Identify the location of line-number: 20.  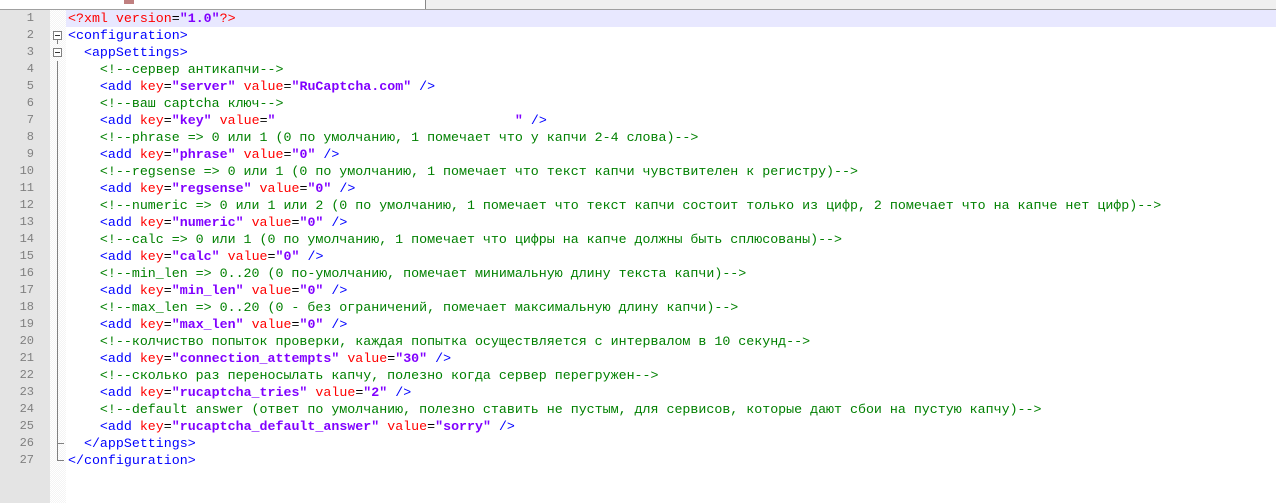
(26, 341).